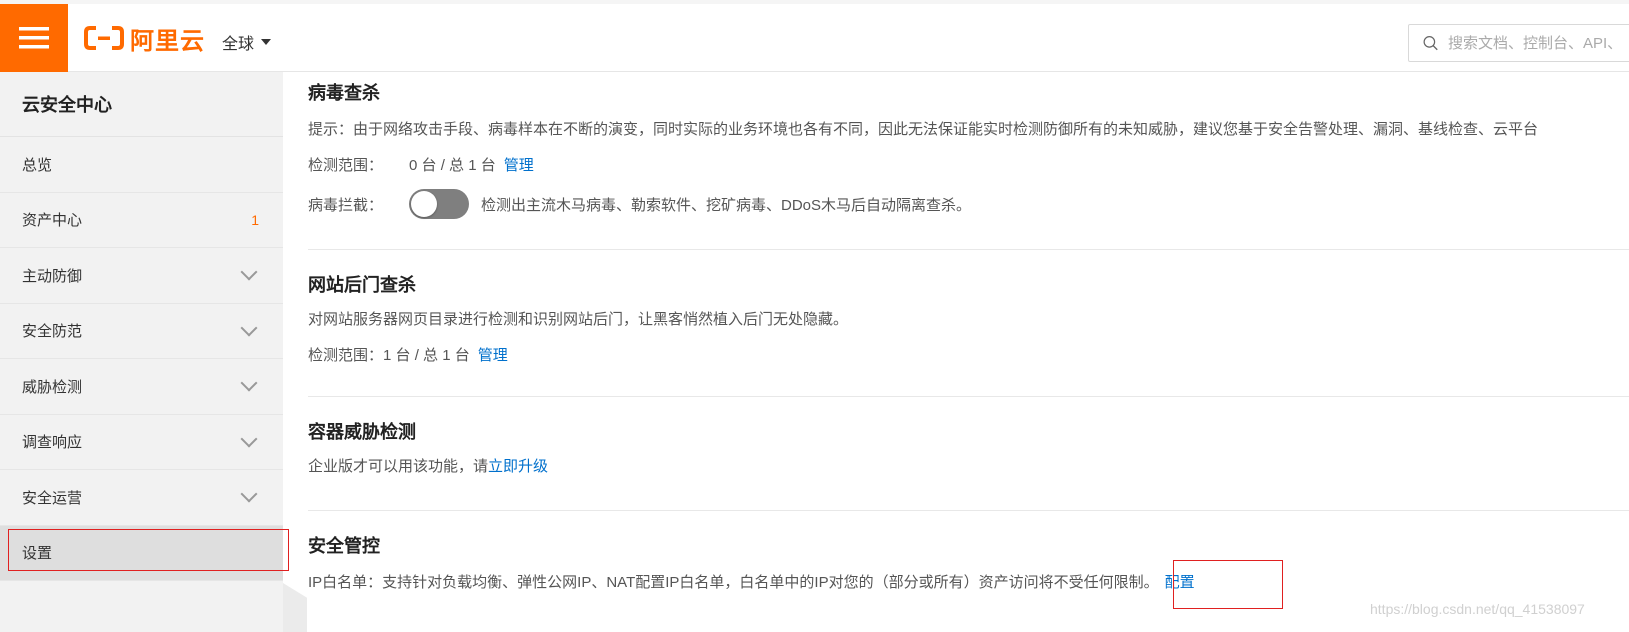 The width and height of the screenshot is (1629, 632). What do you see at coordinates (439, 204) in the screenshot?
I see `virus-block-toggle` at bounding box center [439, 204].